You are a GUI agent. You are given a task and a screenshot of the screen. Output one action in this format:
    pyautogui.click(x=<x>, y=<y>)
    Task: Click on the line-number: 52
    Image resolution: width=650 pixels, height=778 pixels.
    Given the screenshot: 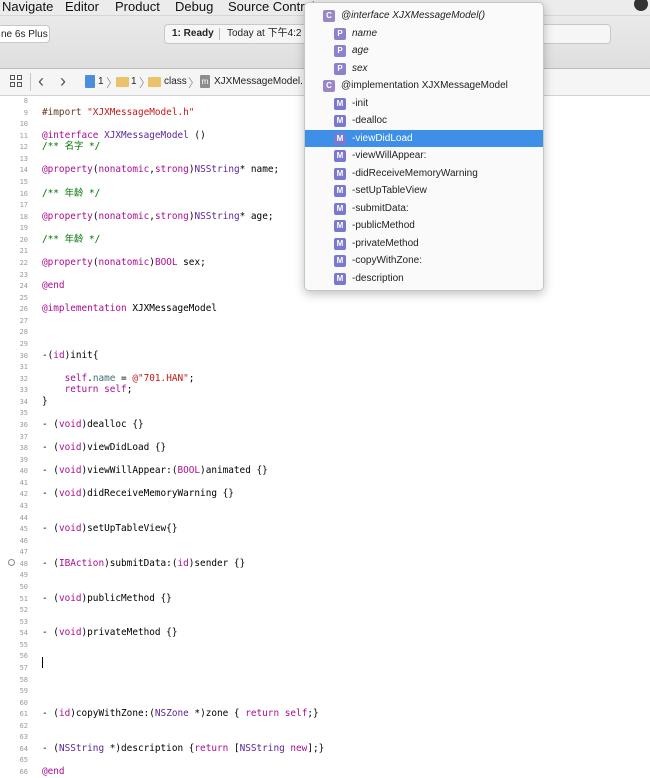 What is the action you would take?
    pyautogui.click(x=23, y=610)
    